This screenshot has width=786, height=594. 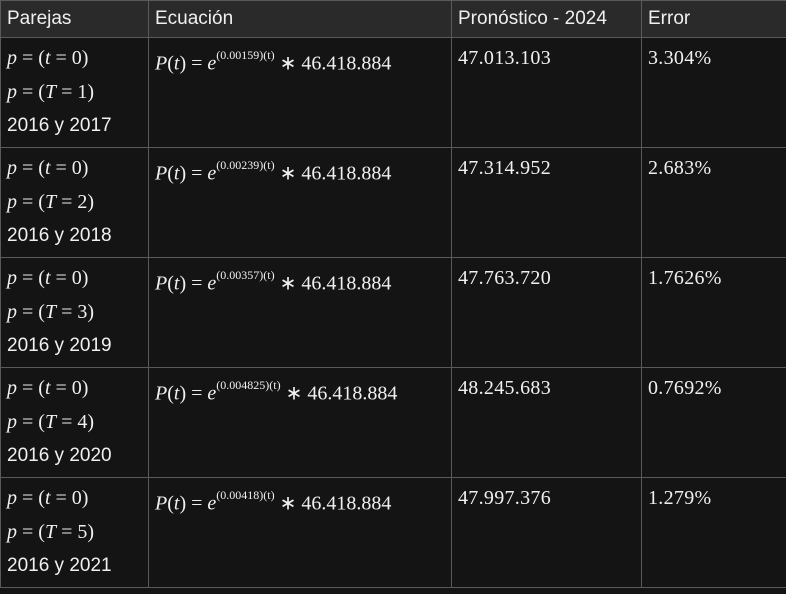 I want to click on forecast-cell: 47.013.103, so click(x=546, y=92).